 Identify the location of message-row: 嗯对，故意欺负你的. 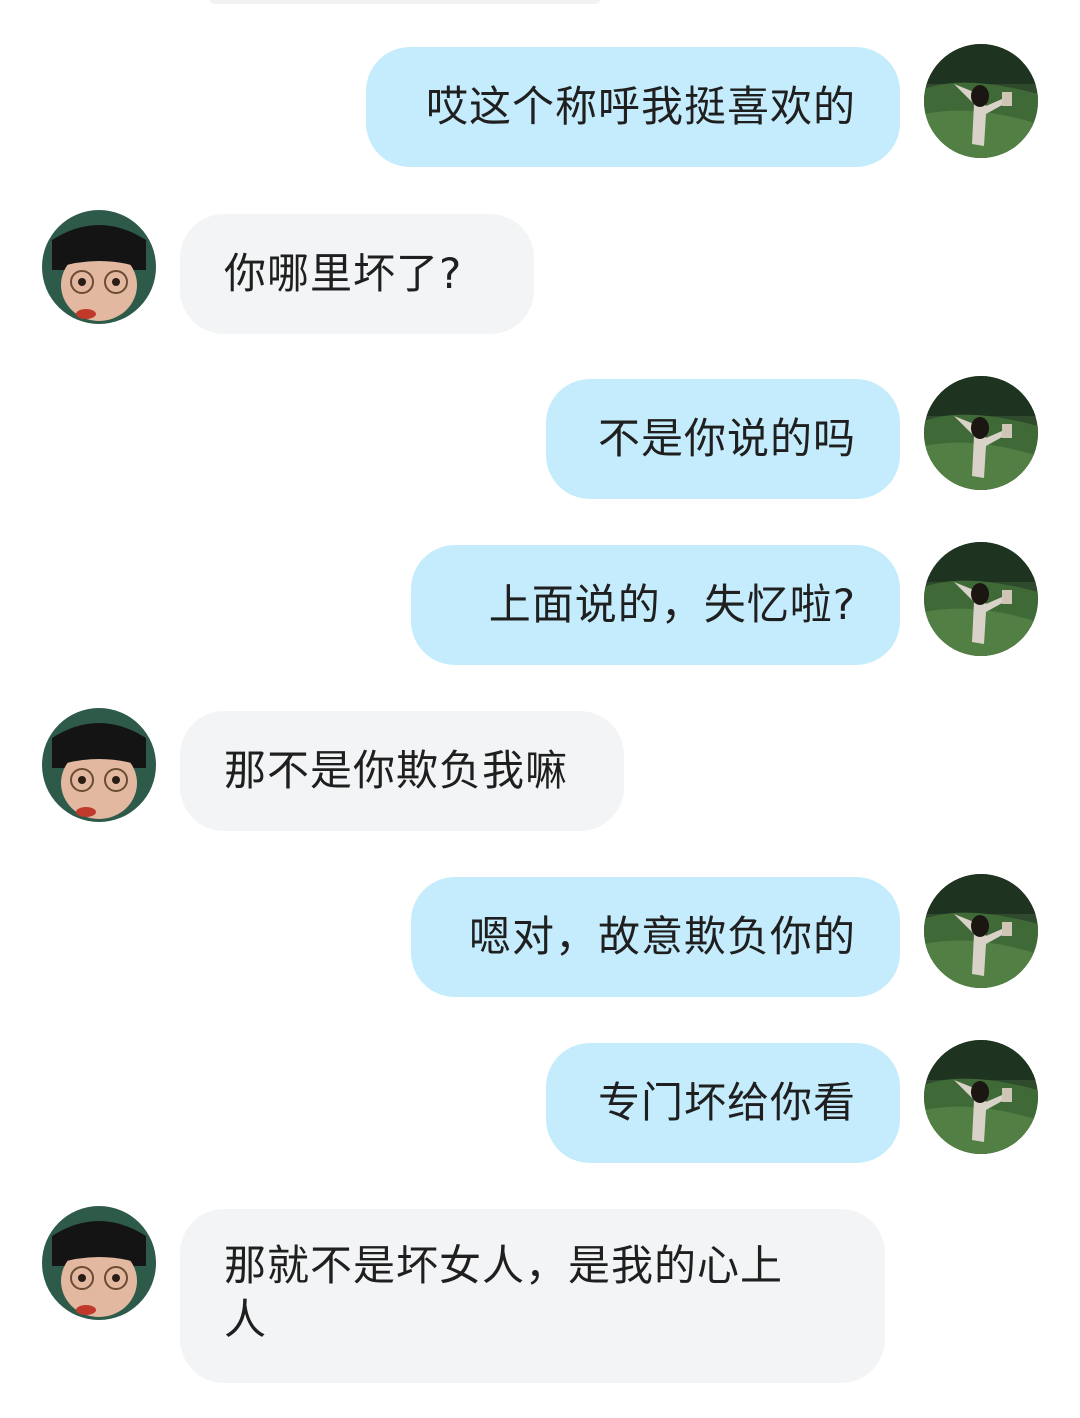
(540, 936).